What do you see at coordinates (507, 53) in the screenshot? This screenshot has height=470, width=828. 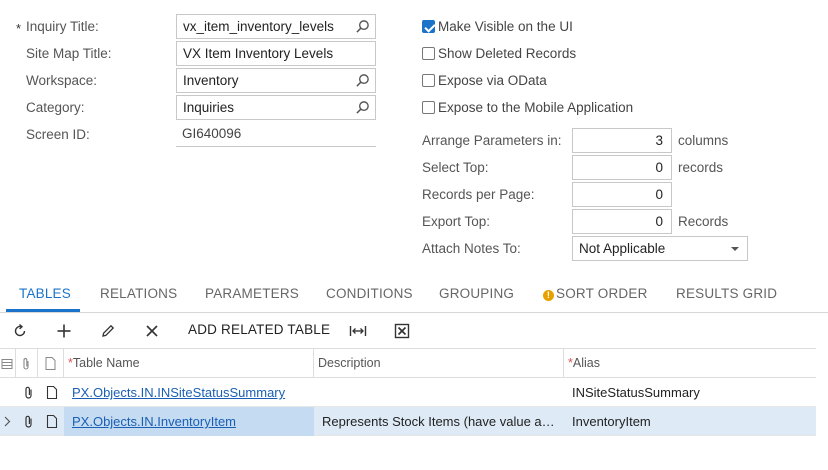 I see `show-deleted-label: Show Deleted Records` at bounding box center [507, 53].